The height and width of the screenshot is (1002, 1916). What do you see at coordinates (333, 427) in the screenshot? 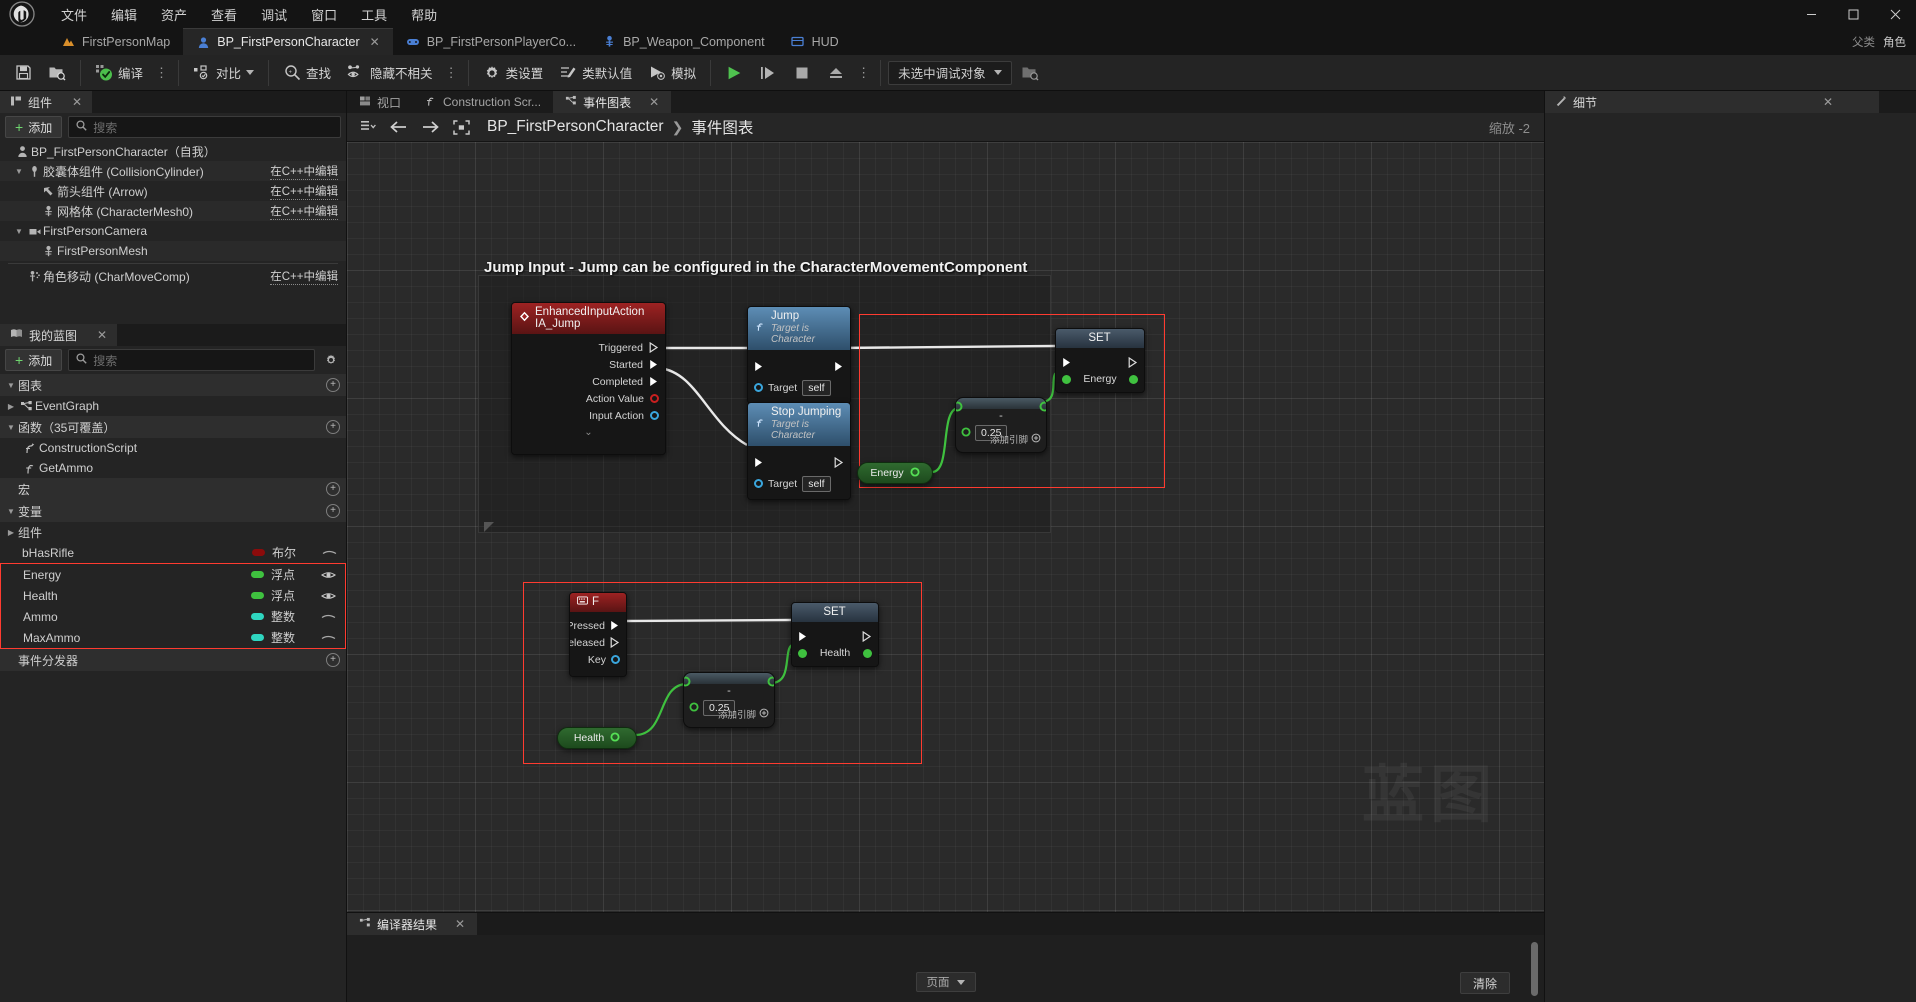
I see `add-function-icon: +` at bounding box center [333, 427].